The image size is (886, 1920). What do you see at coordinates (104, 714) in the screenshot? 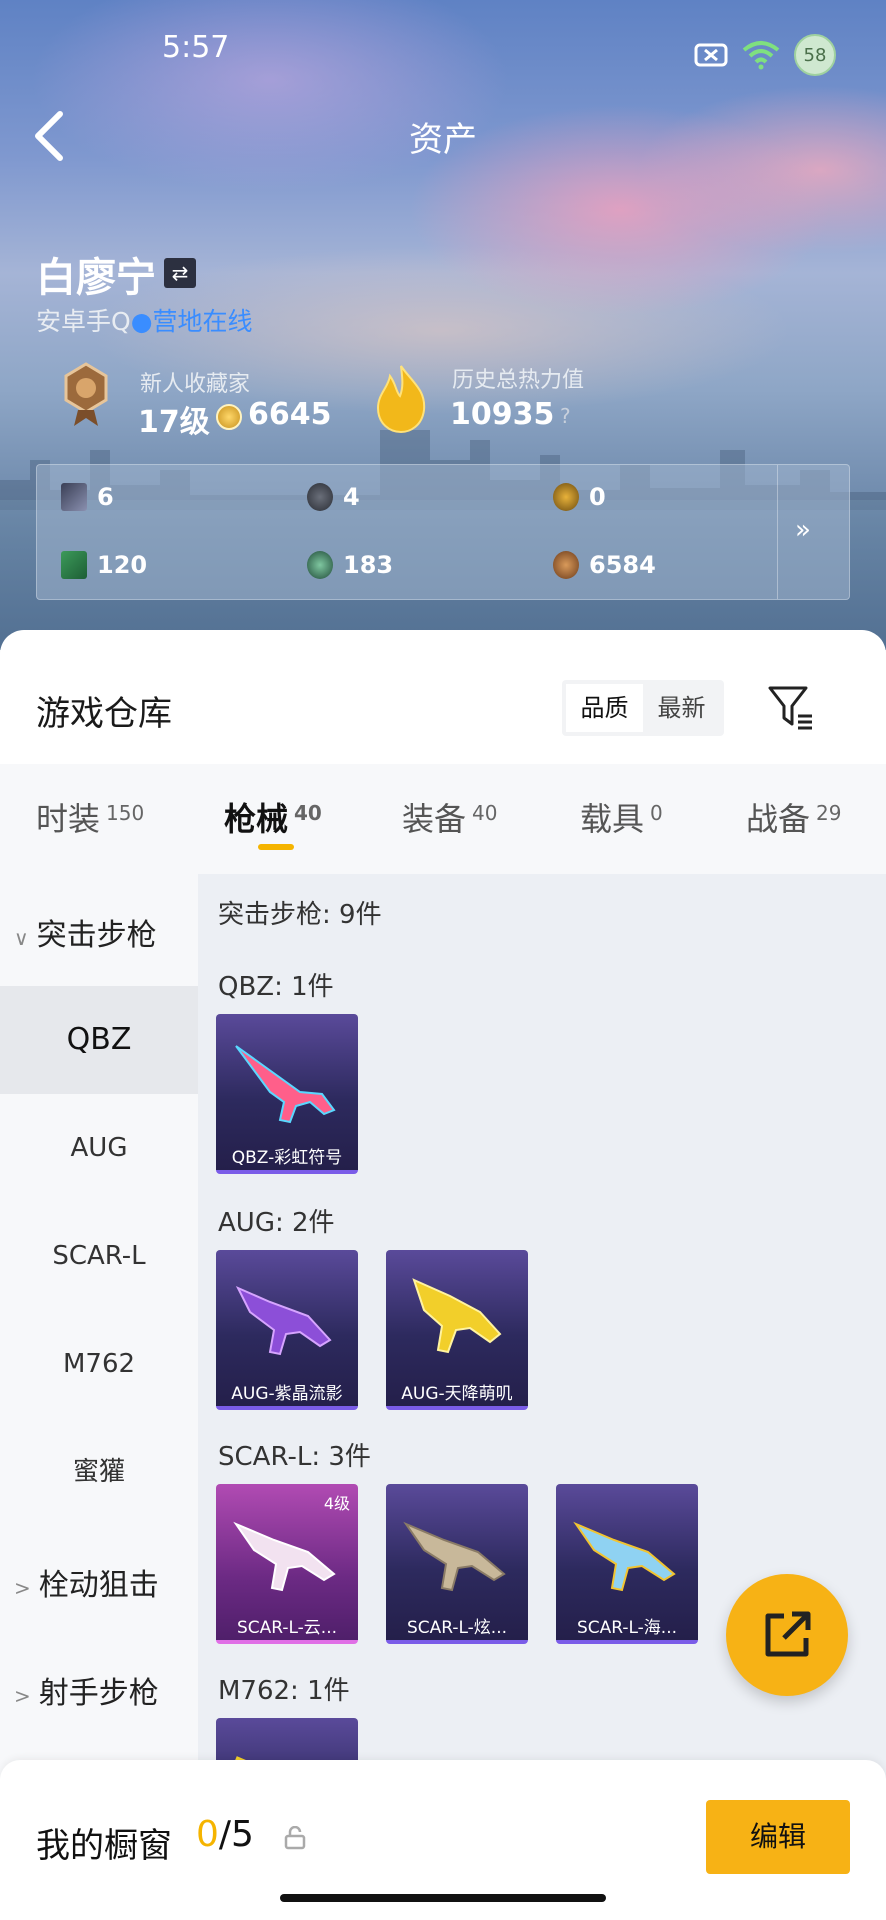
I see `warehouse-title: 游戏仓库` at bounding box center [104, 714].